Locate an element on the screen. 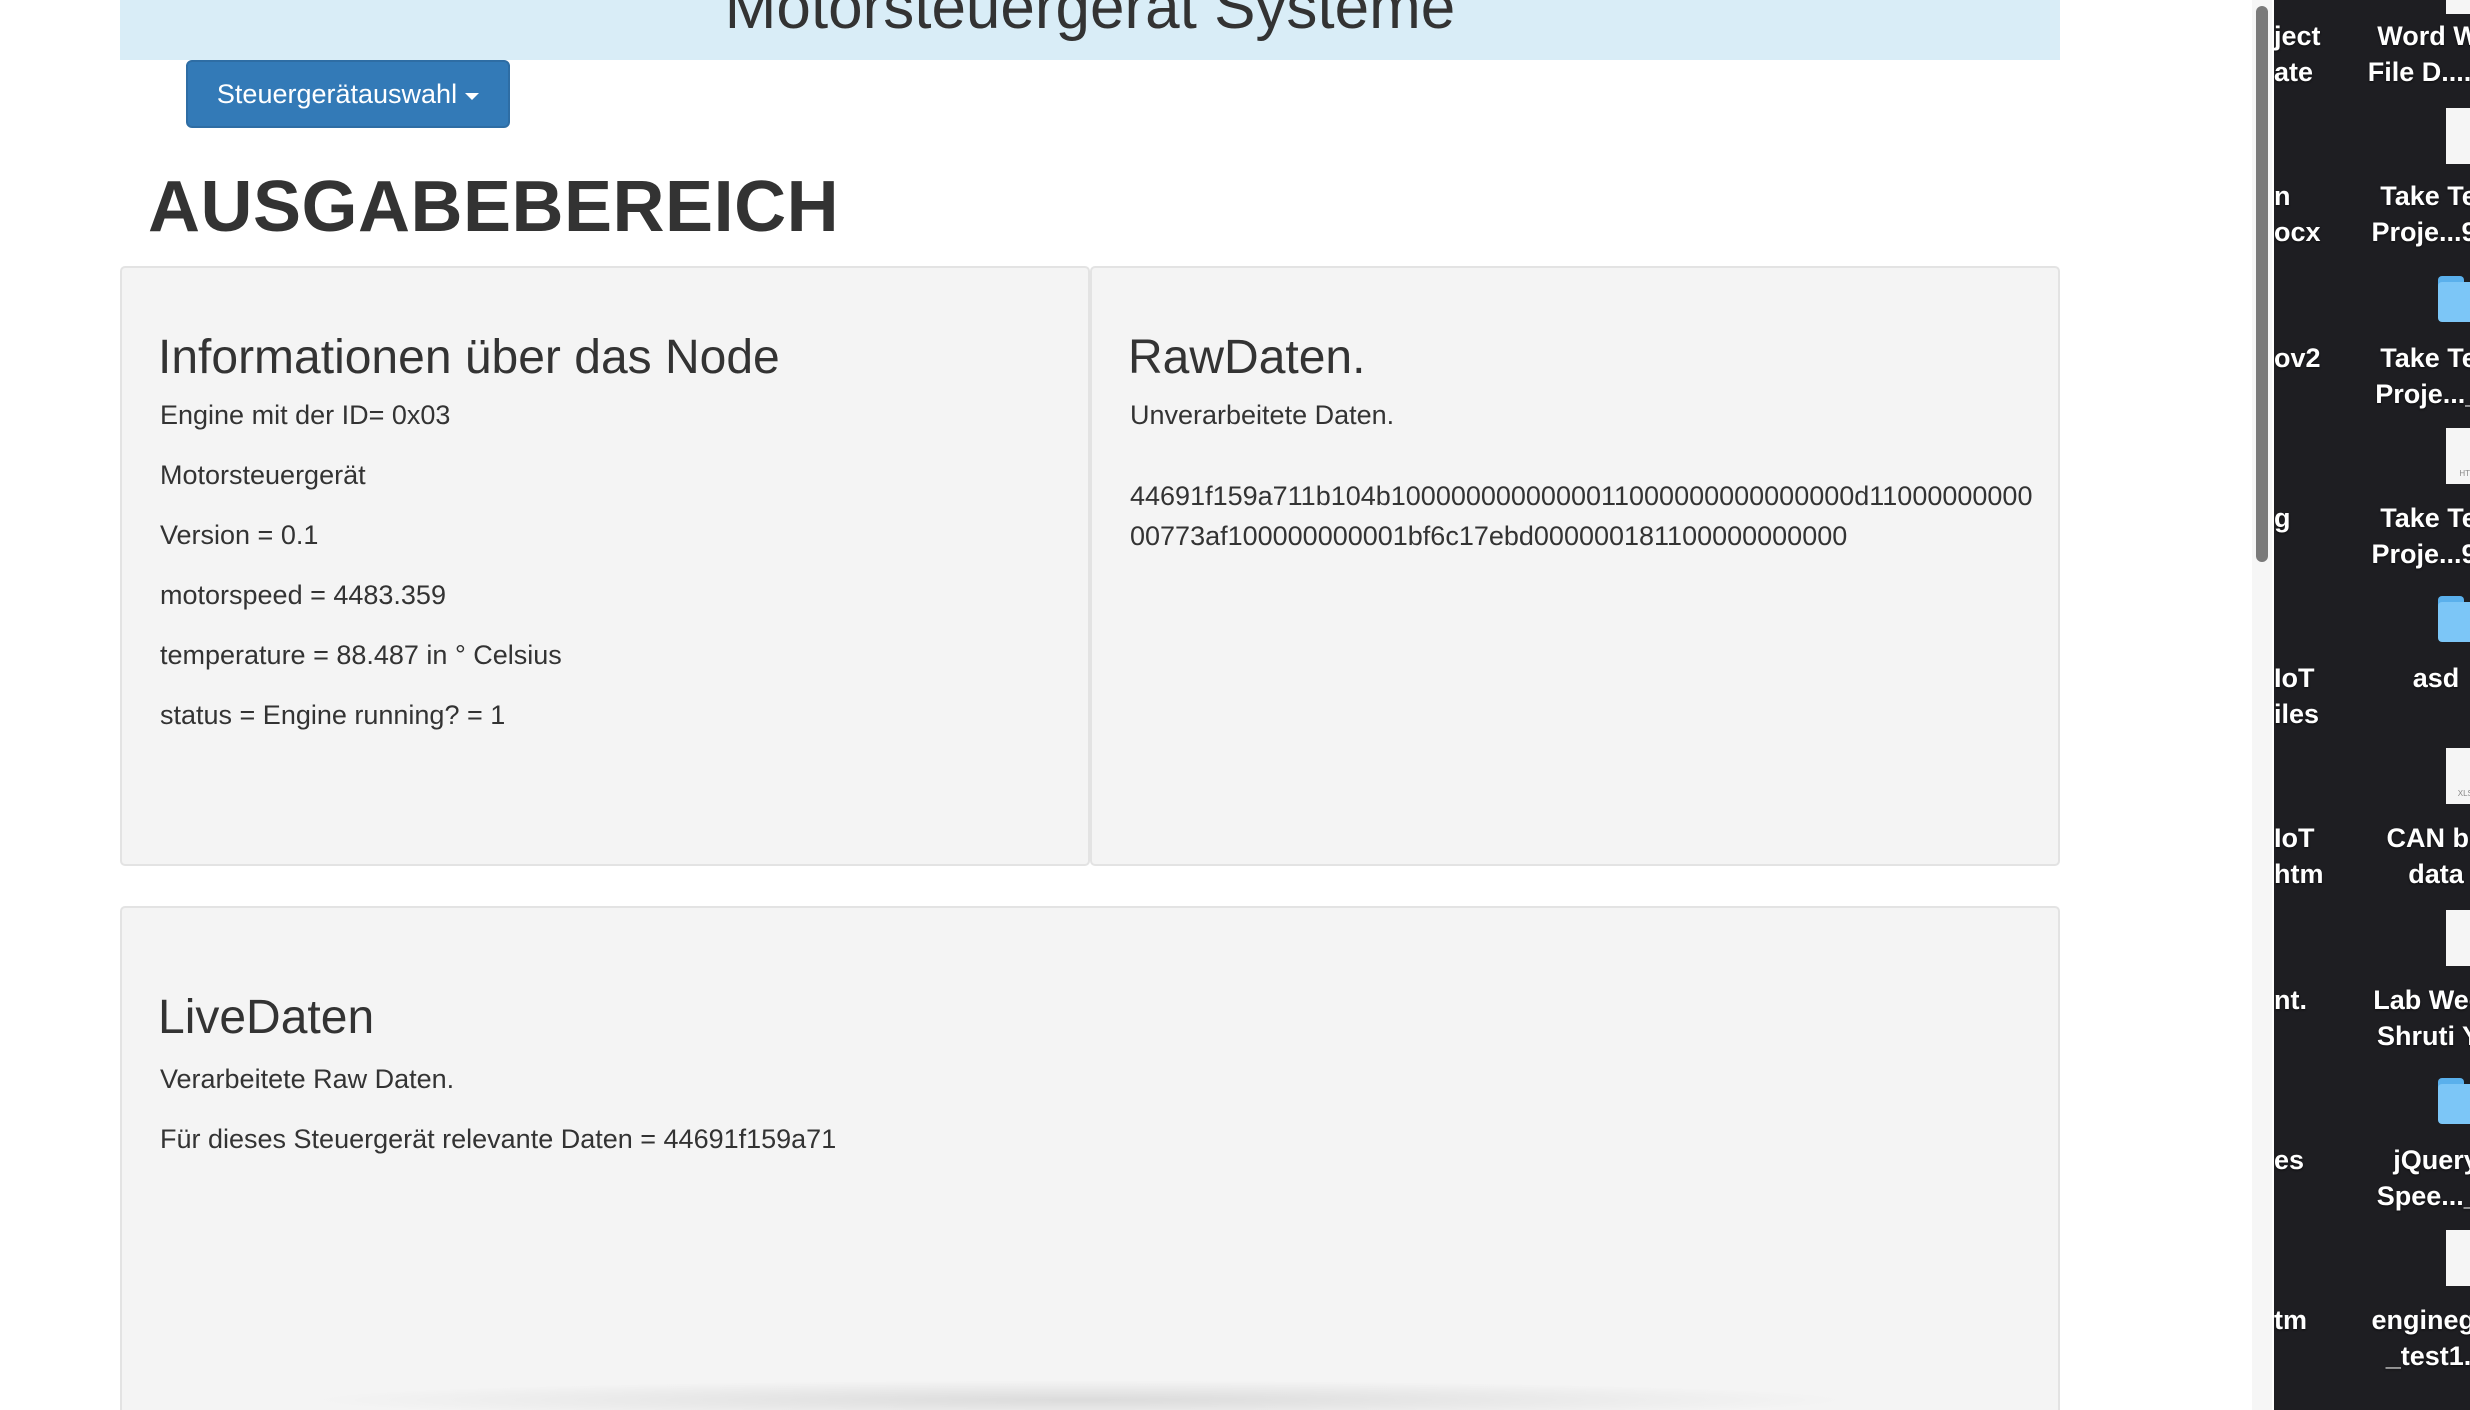 The width and height of the screenshot is (2470, 1410). desktop-item-label: Take Tes Proje...9.h is located at coordinates (2403, 536).